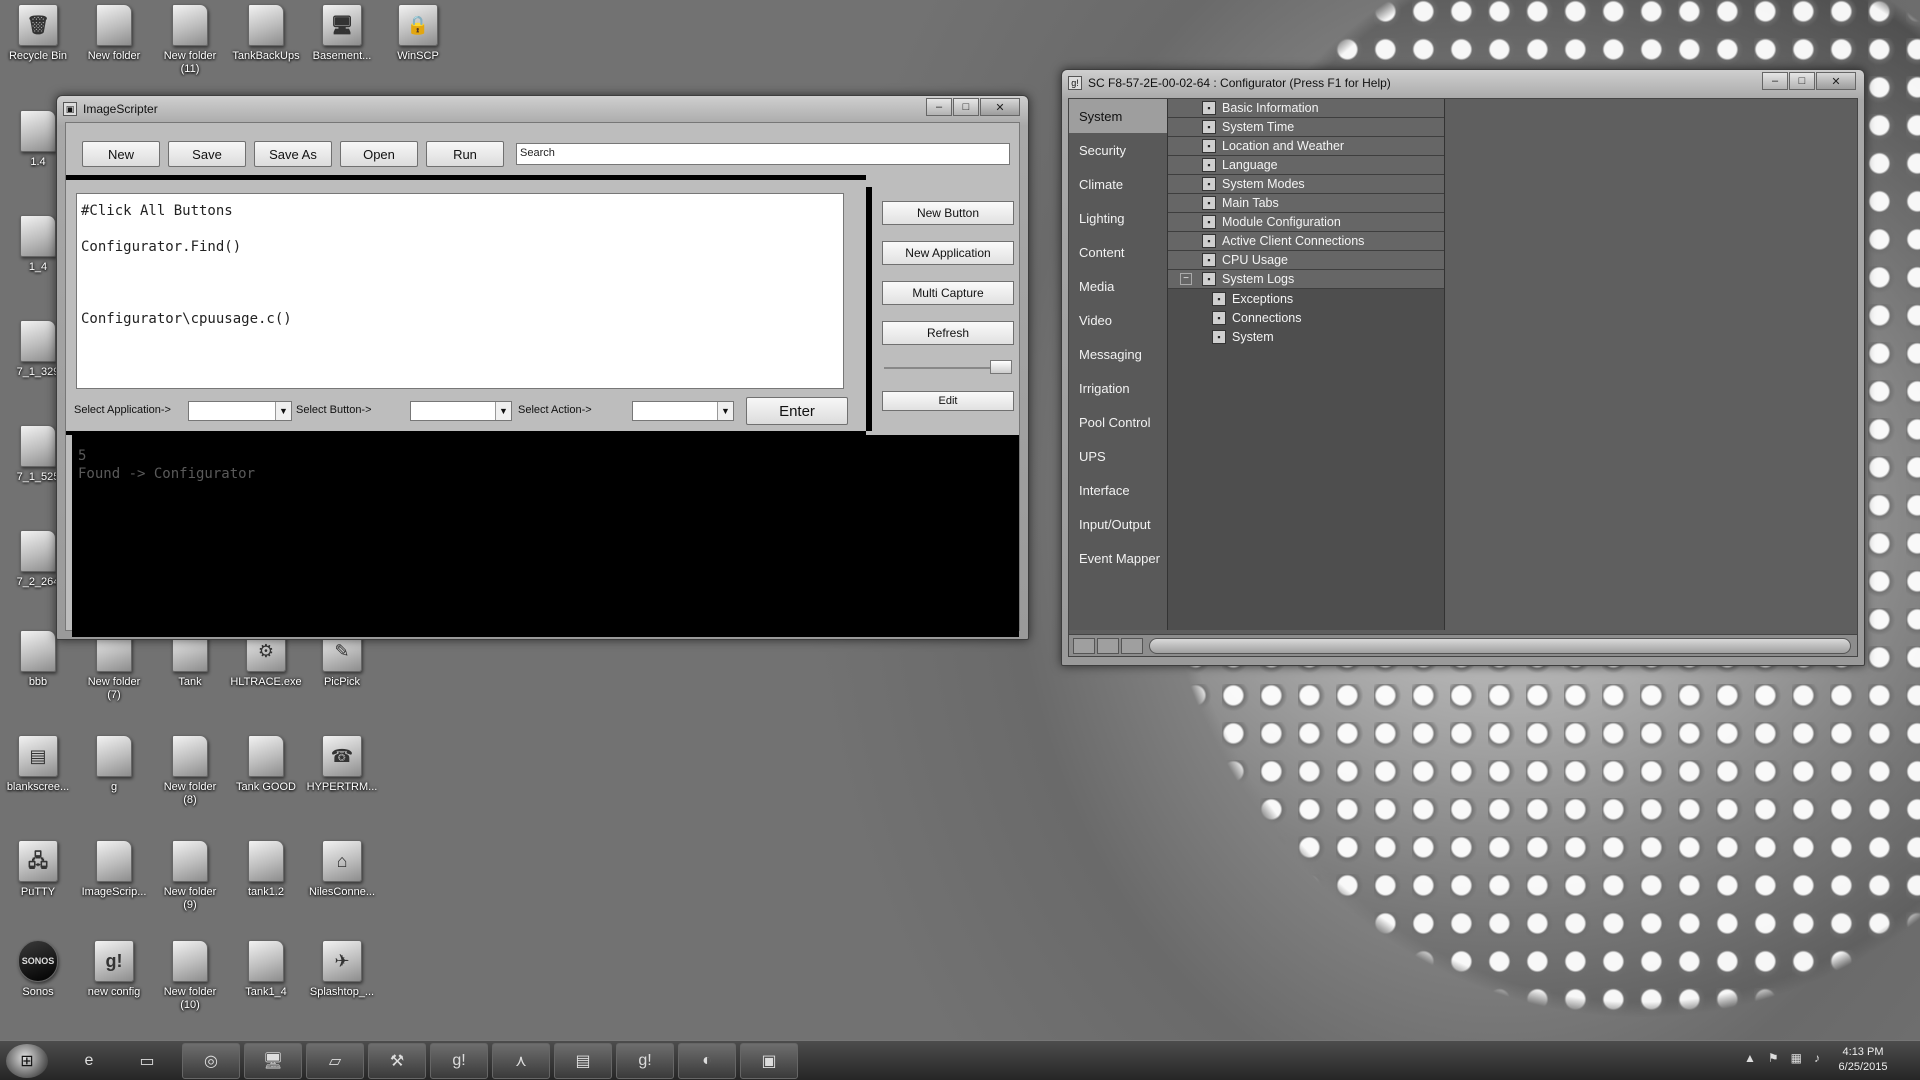 The height and width of the screenshot is (1080, 1920). Describe the element at coordinates (459, 1061) in the screenshot. I see `taskbar-configurator: g!` at that location.